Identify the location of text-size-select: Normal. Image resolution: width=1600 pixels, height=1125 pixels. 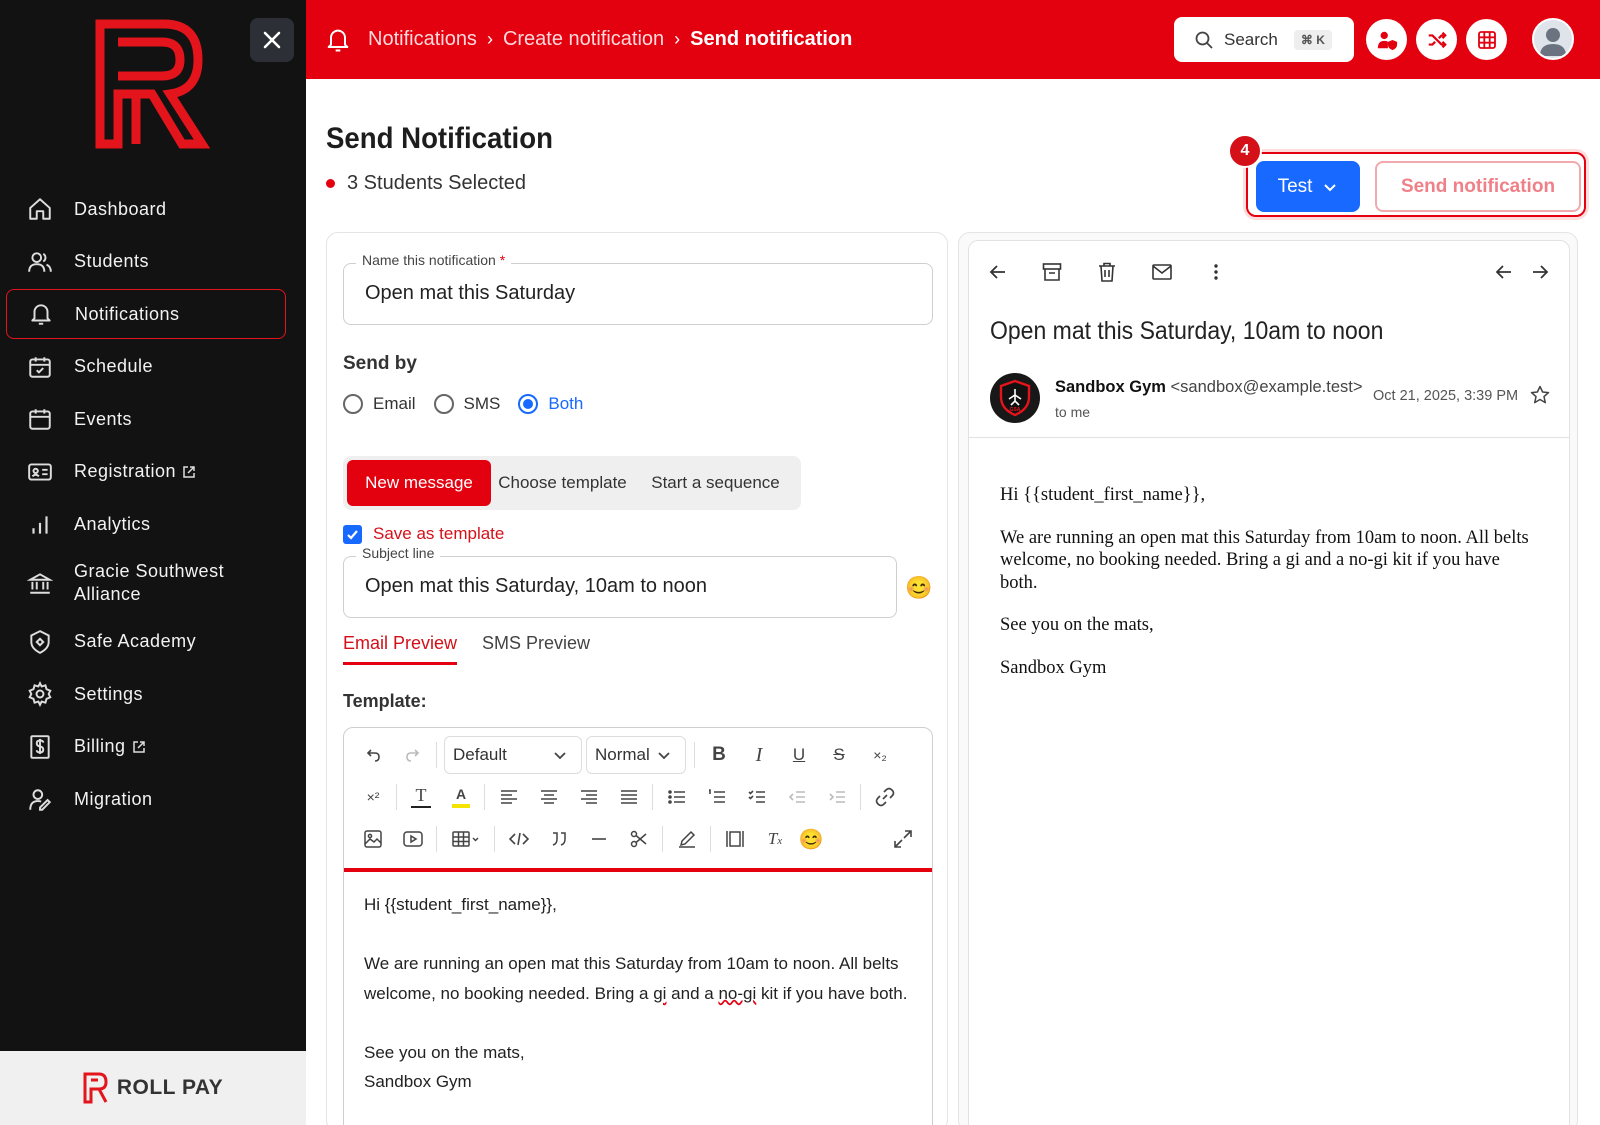
(636, 755).